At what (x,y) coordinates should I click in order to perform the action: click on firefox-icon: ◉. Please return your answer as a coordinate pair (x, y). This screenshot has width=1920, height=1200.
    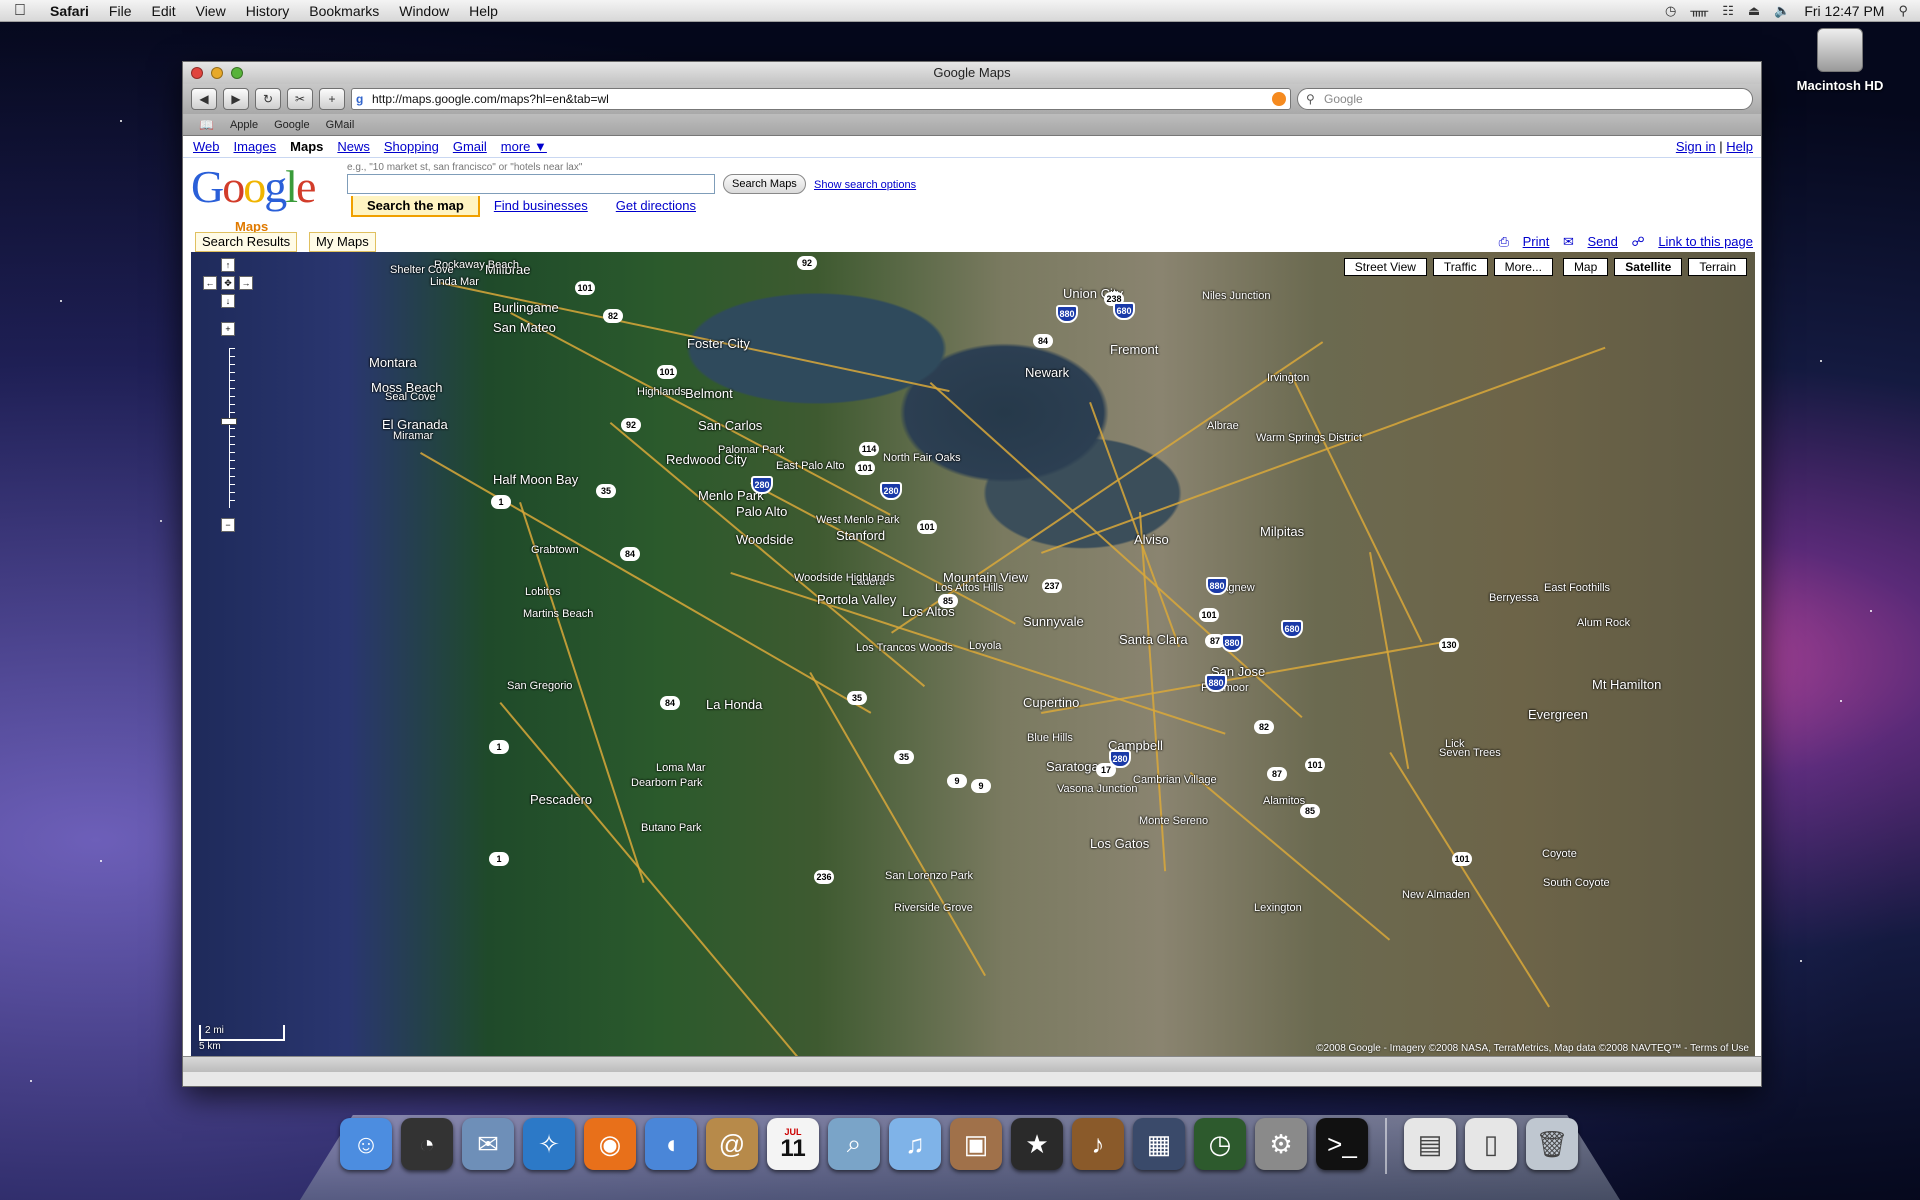
    Looking at the image, I should click on (610, 1144).